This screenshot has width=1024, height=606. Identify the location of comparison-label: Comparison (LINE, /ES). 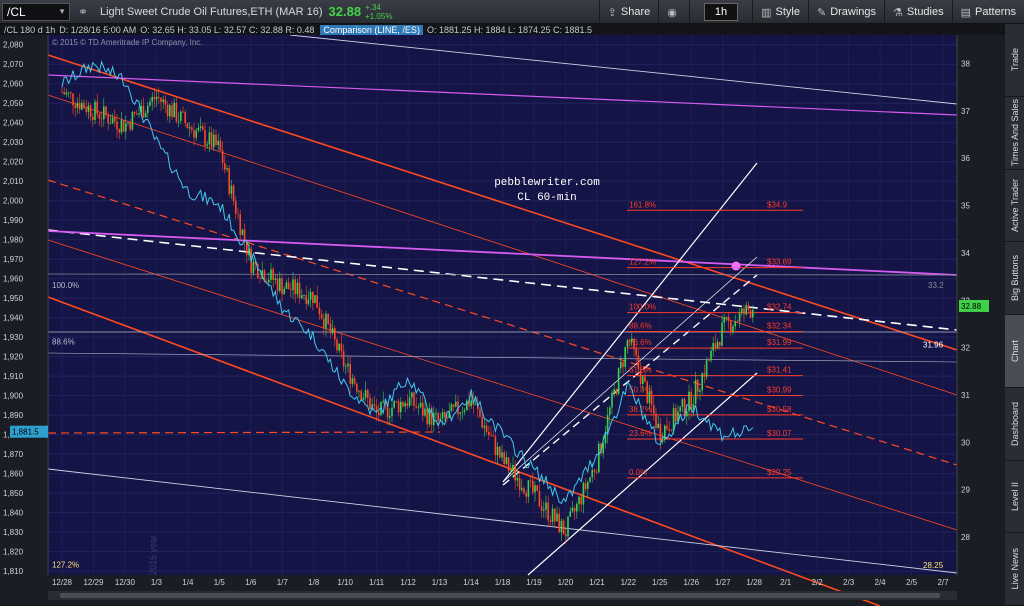
(371, 29).